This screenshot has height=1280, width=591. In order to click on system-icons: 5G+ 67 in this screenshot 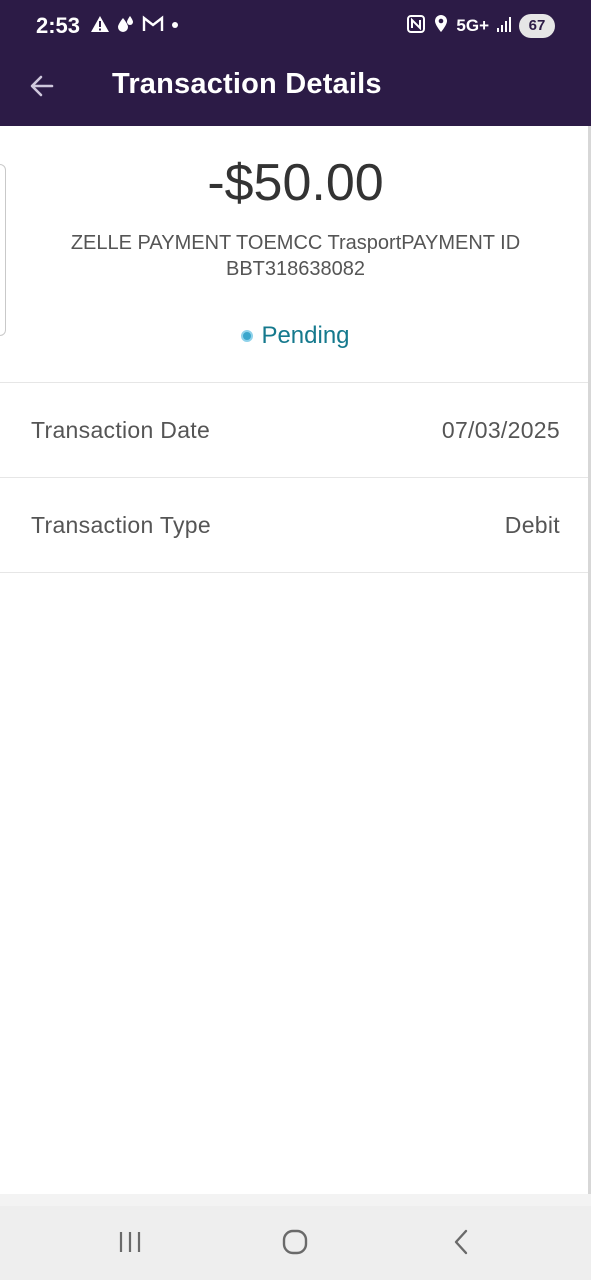, I will do `click(480, 26)`.